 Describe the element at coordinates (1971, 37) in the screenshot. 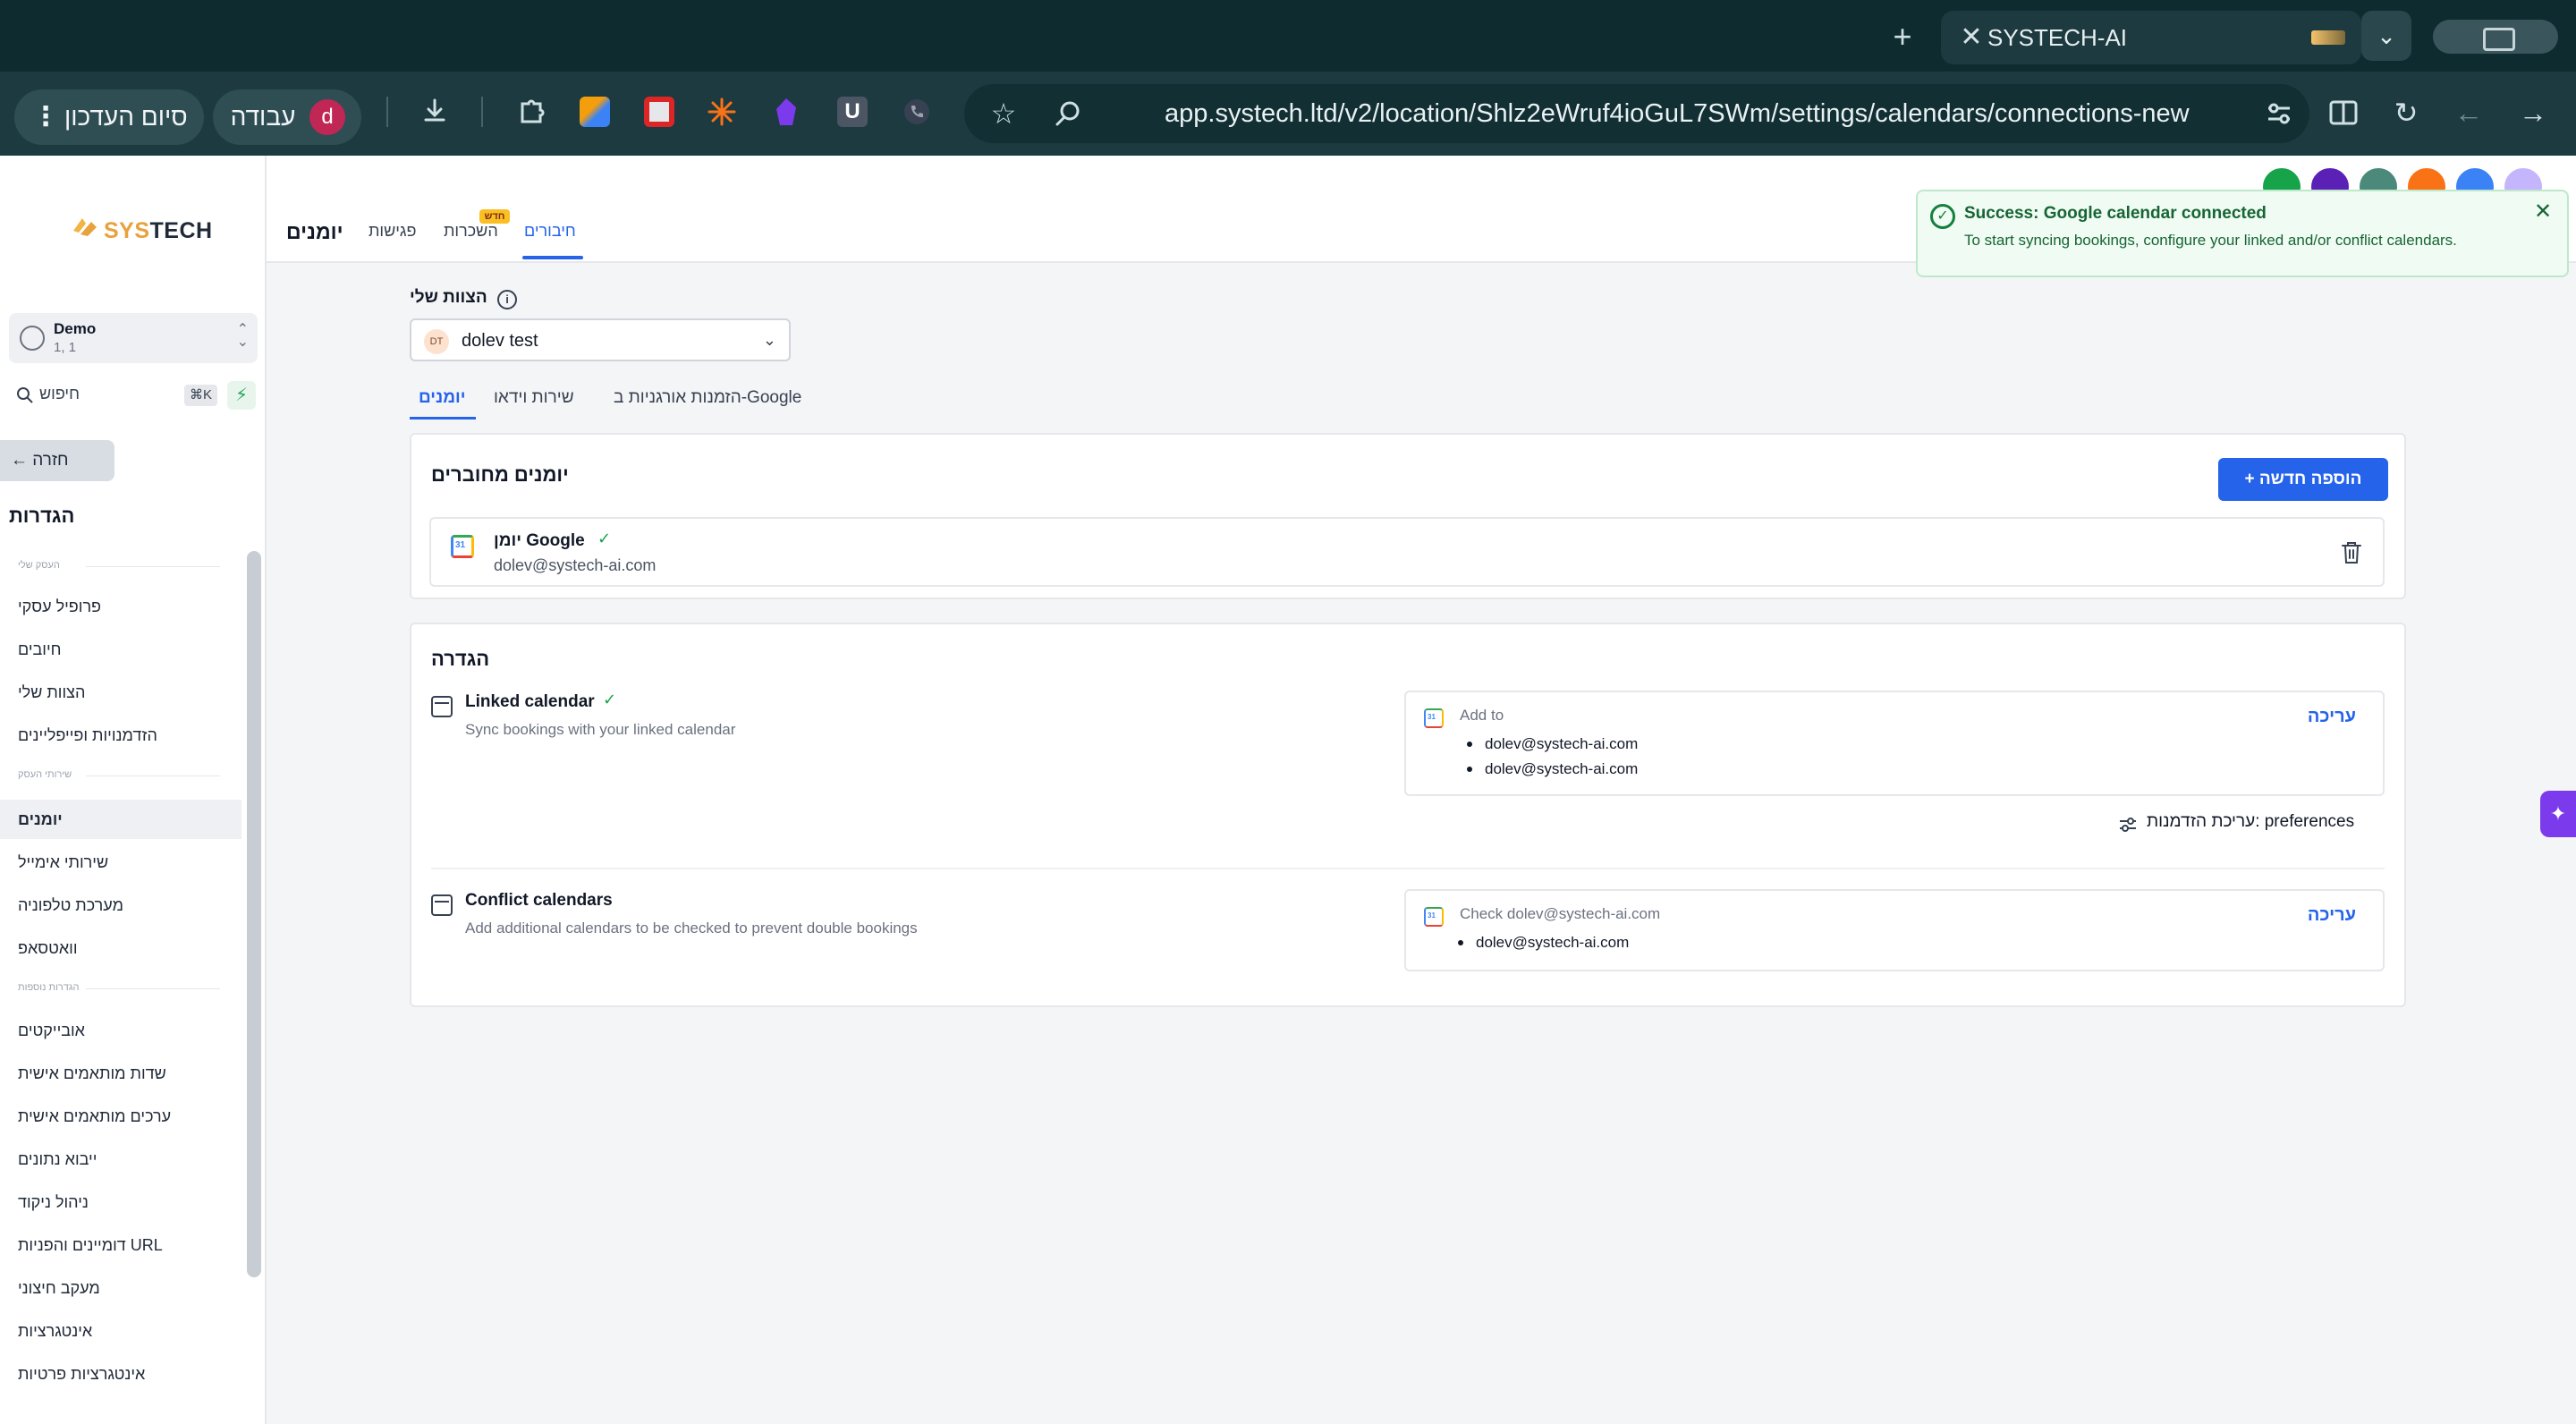

I see `close-tab-icon: ✕` at that location.